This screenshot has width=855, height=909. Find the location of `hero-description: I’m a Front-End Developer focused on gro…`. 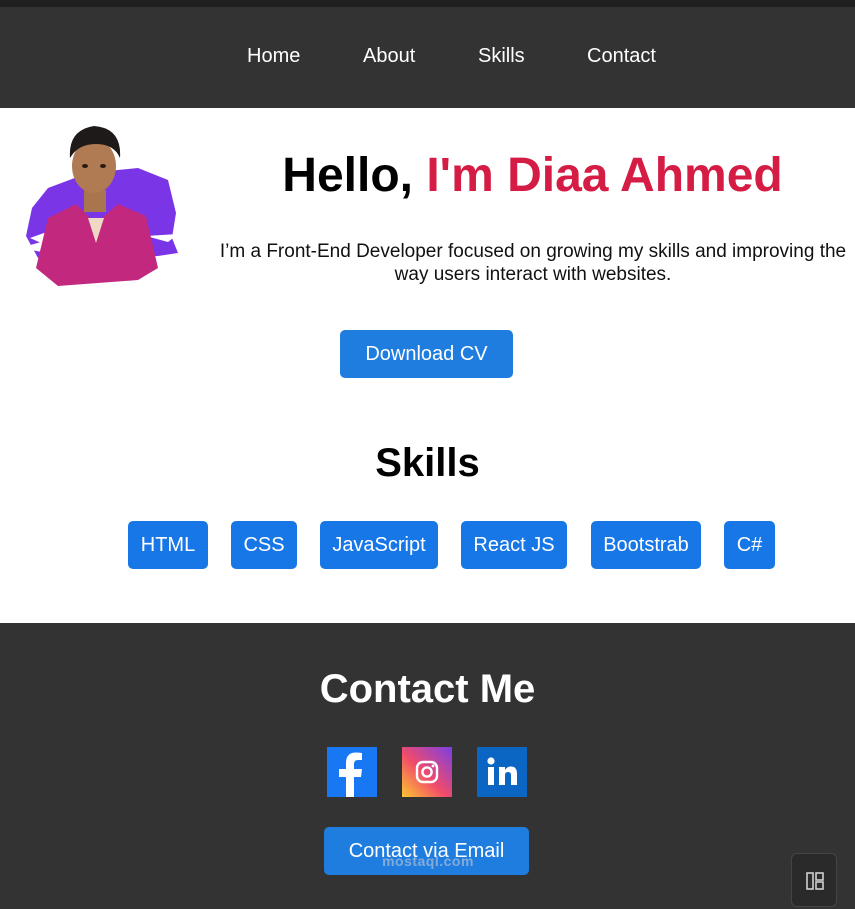

hero-description: I’m a Front-End Developer focused on gro… is located at coordinates (533, 263).